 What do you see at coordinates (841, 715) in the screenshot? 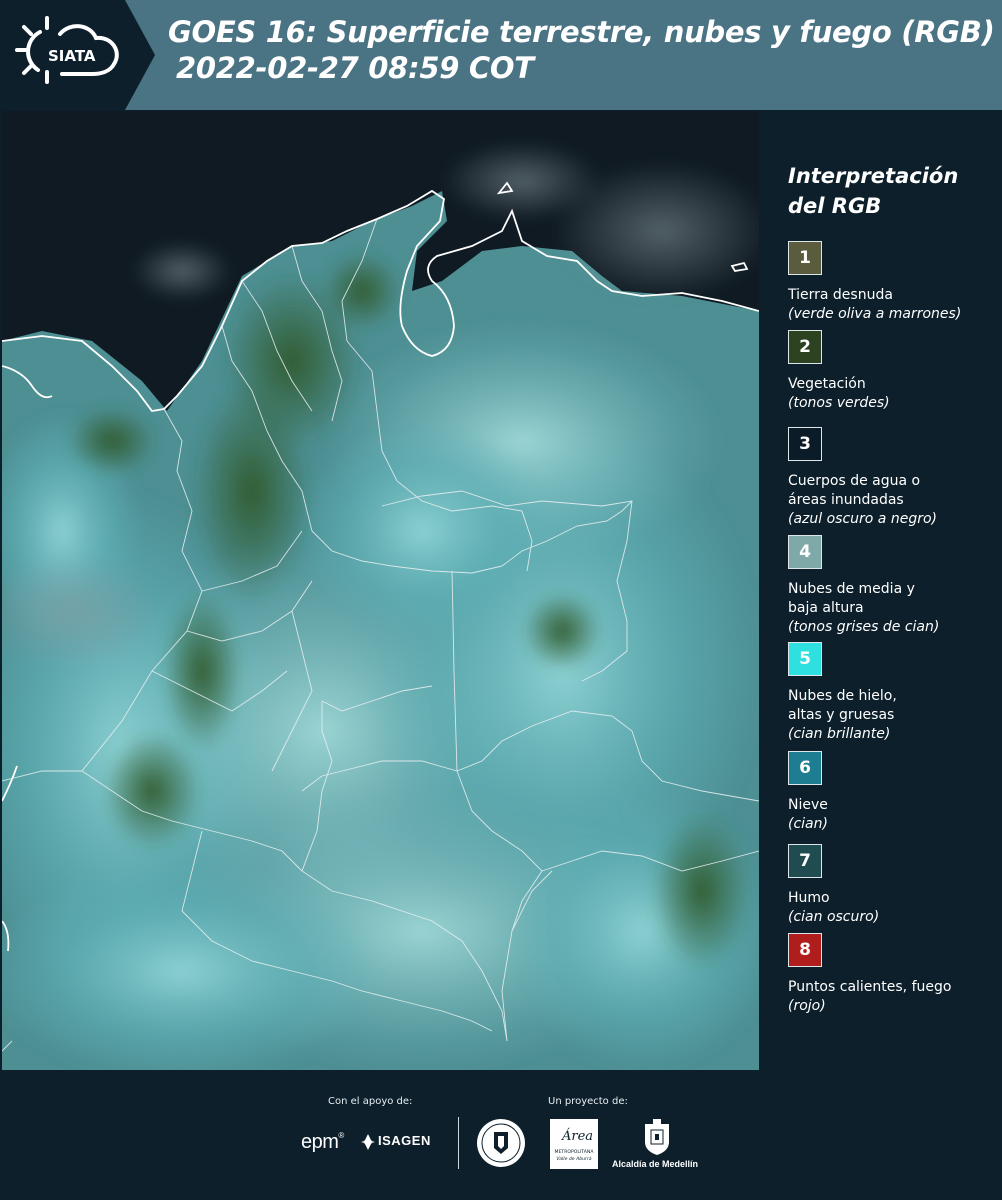
I see `legend-label-5-2: altas y gruesas` at bounding box center [841, 715].